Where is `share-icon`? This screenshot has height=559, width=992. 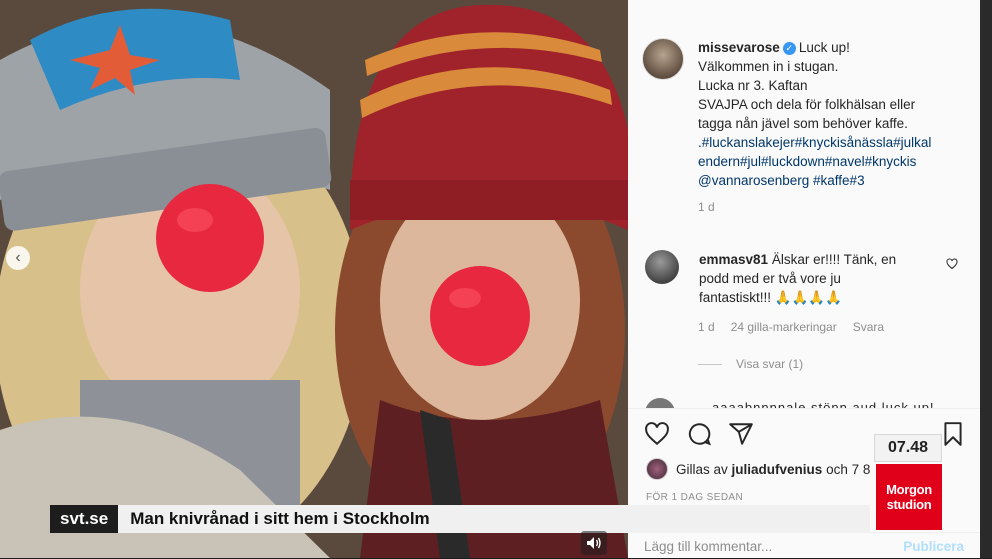
share-icon is located at coordinates (741, 434).